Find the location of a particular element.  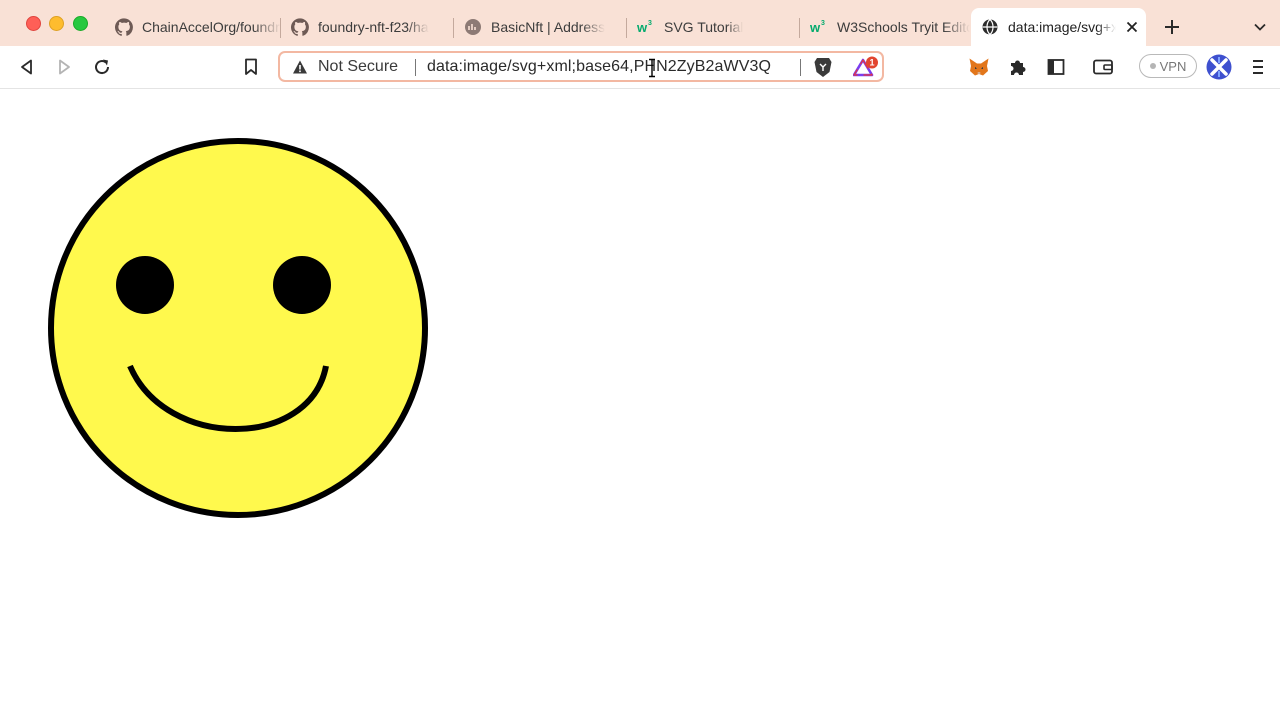

tab-label: data:image/svg+xml is located at coordinates (1062, 27).